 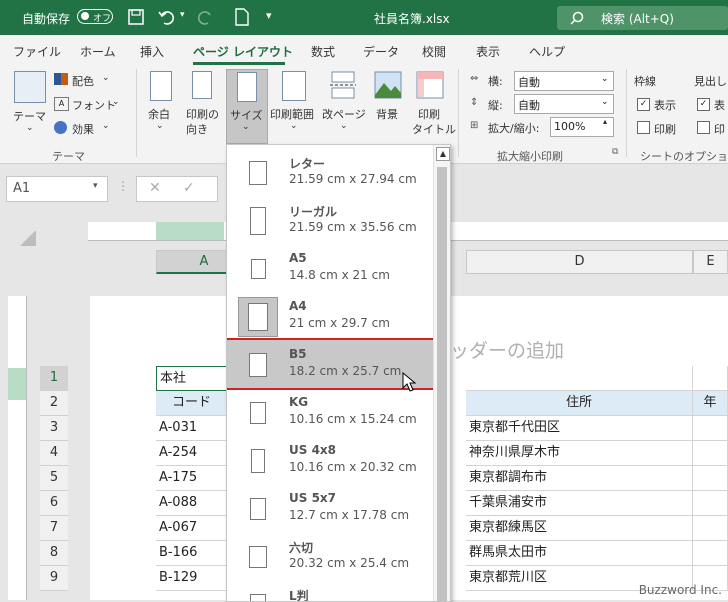 I want to click on gridlines-view-label: 表示, so click(x=665, y=105).